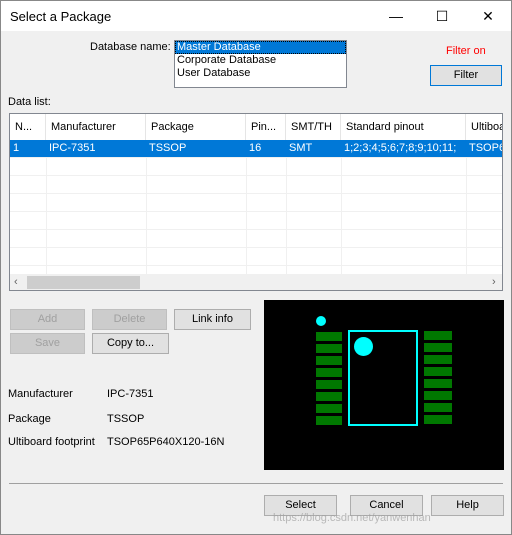 This screenshot has width=512, height=535. I want to click on footprint-label: Ultiboard footprint, so click(51, 442).